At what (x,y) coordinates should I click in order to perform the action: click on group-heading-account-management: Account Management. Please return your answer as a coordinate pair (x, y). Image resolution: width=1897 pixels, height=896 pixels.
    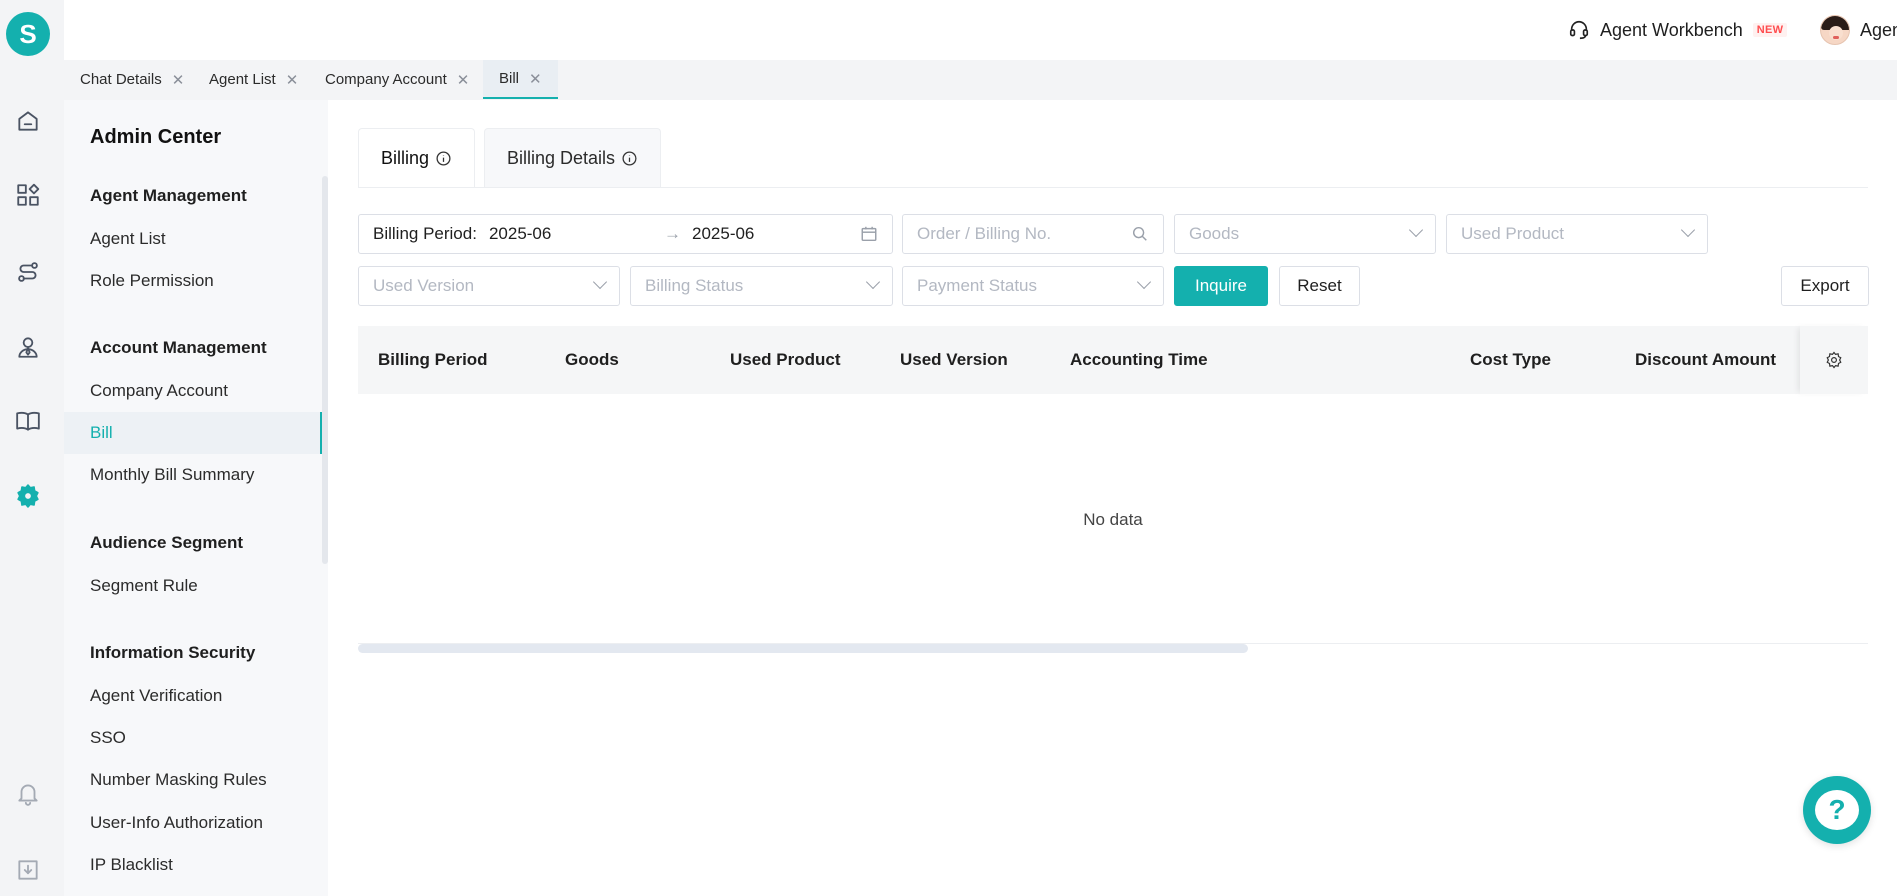
    Looking at the image, I should click on (178, 347).